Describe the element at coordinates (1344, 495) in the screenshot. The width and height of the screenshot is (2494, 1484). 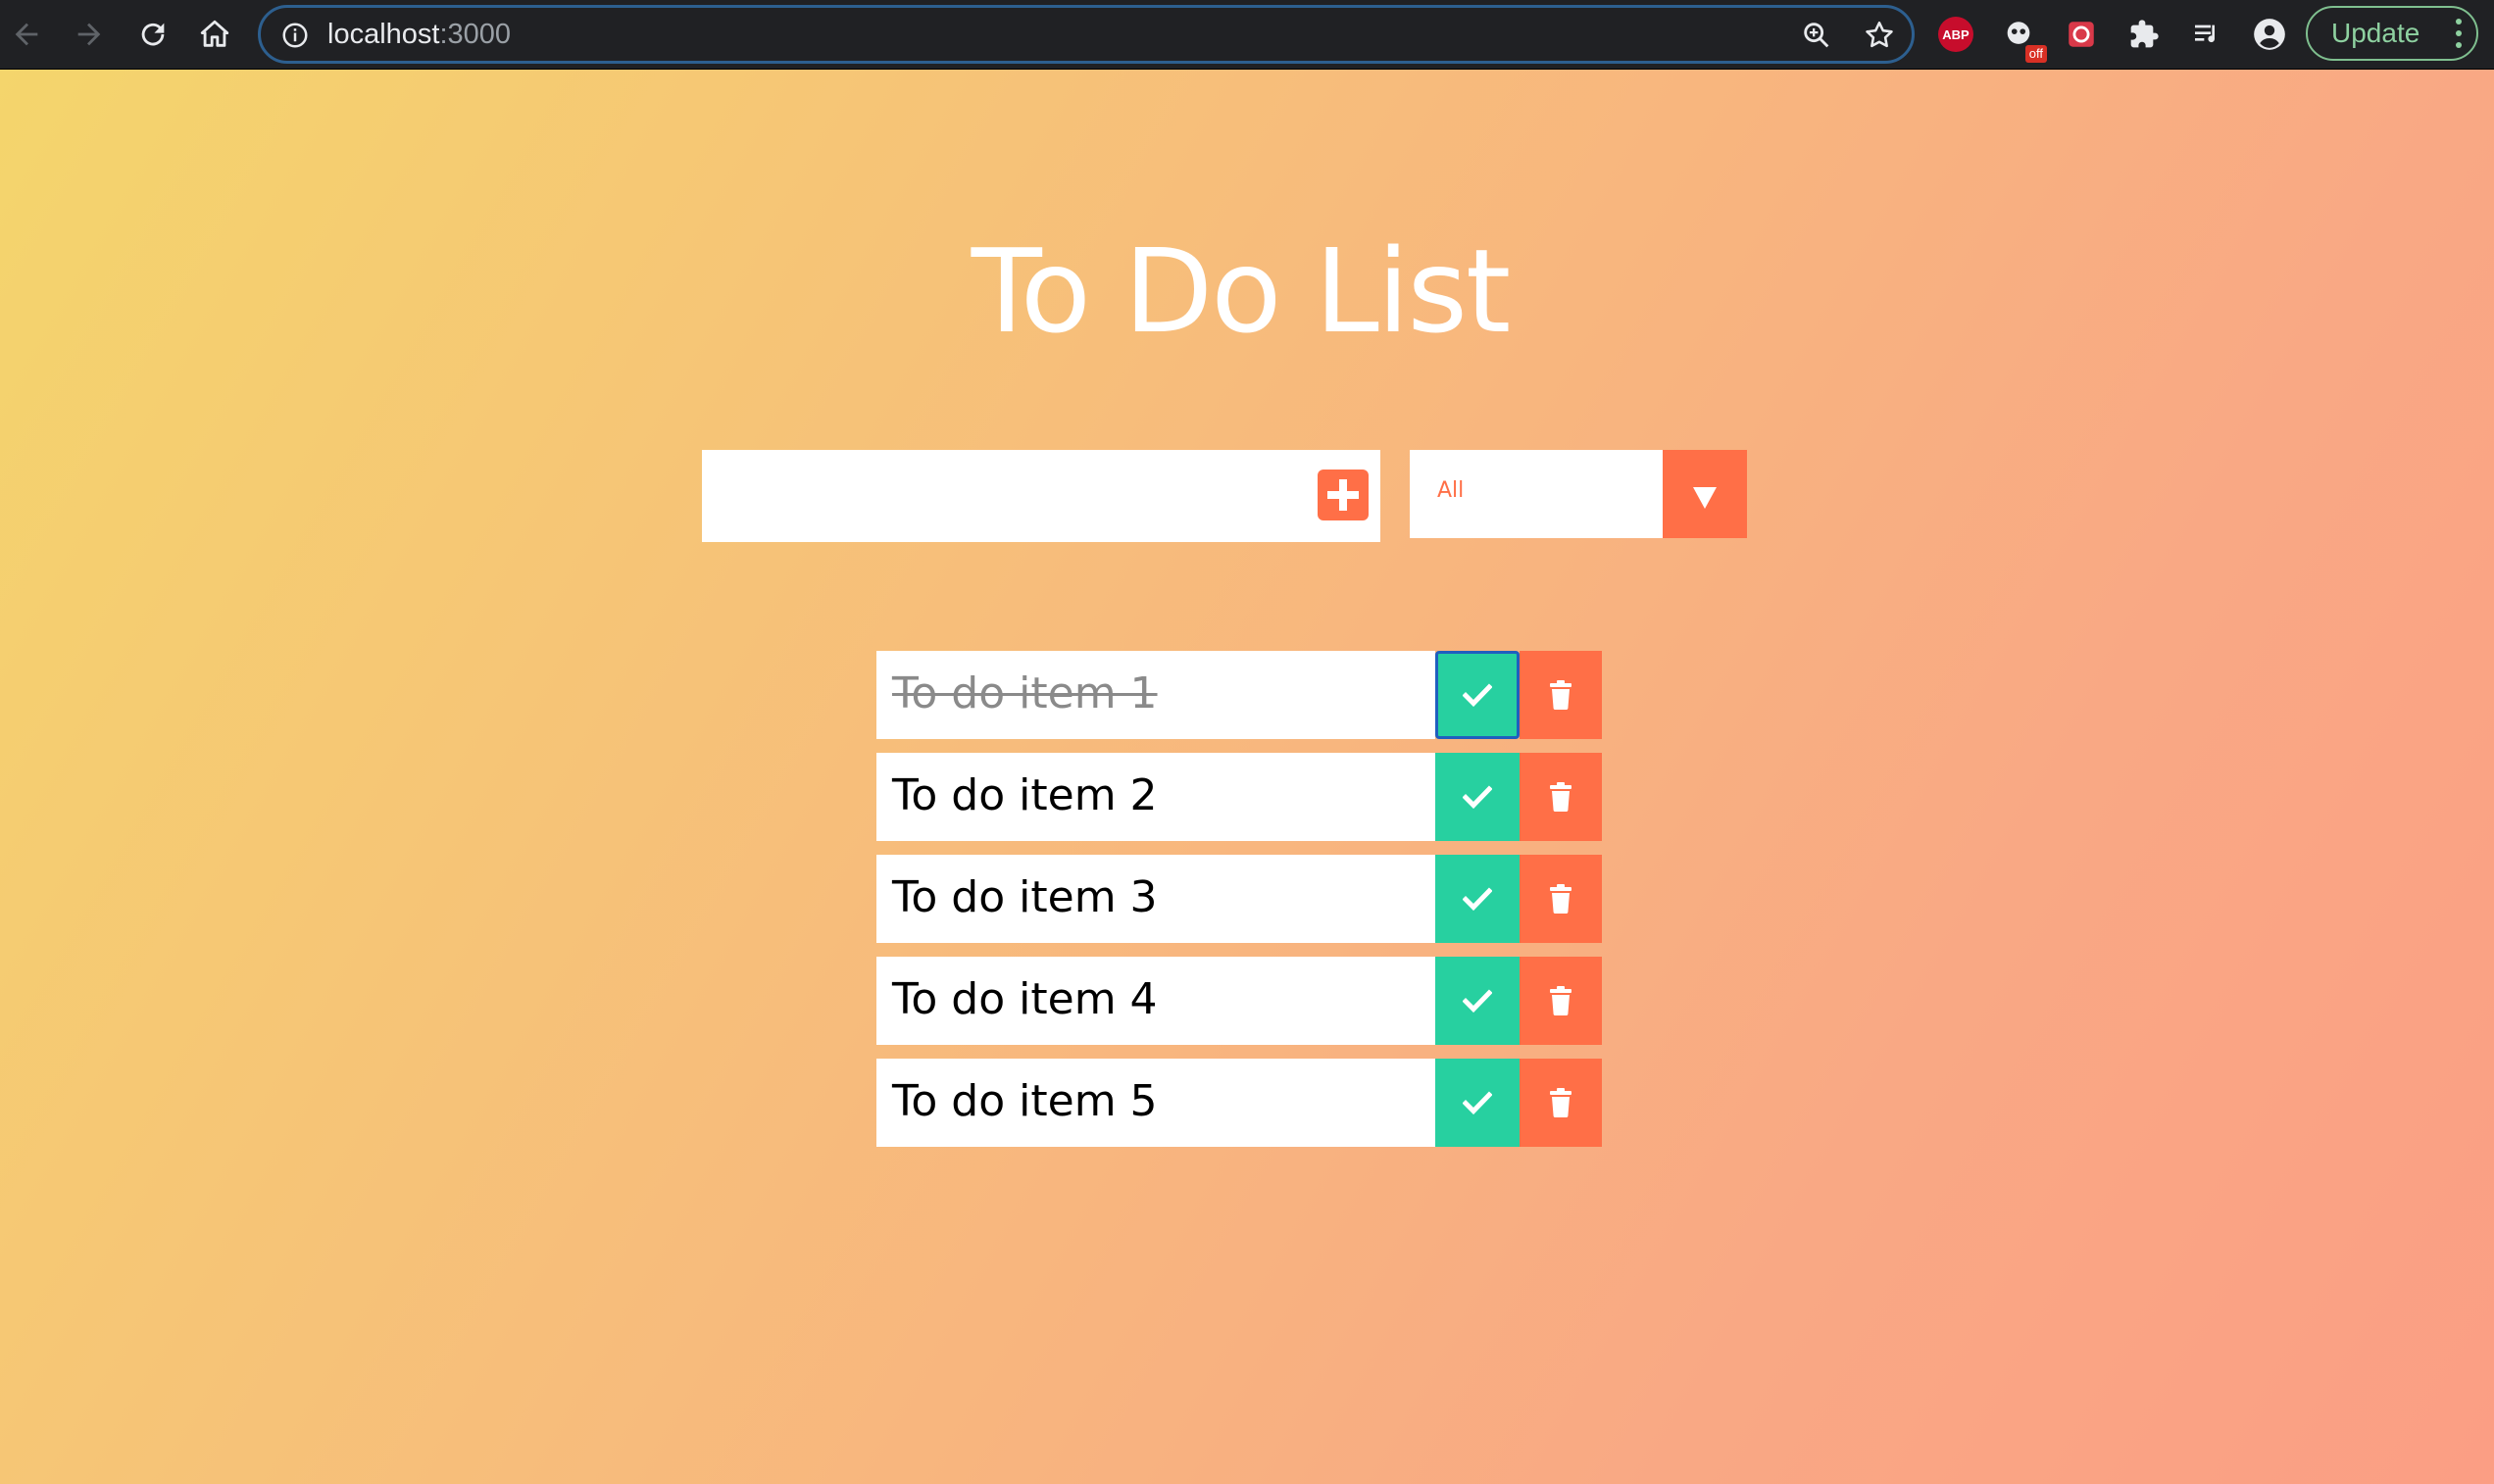
I see `add-todo-button` at that location.